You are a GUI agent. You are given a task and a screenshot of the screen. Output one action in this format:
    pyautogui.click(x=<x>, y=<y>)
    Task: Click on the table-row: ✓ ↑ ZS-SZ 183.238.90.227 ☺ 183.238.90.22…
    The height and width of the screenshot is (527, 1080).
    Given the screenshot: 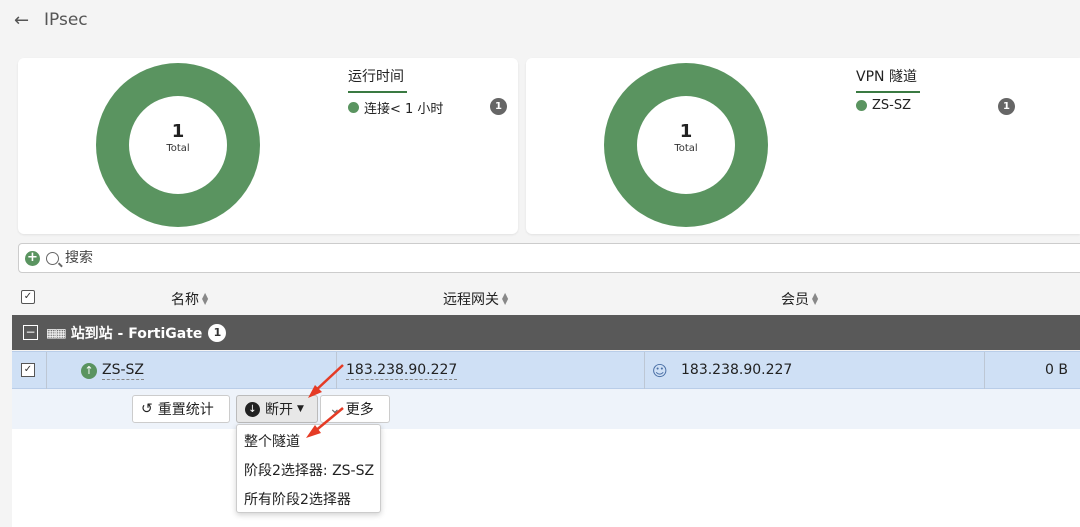 What is the action you would take?
    pyautogui.click(x=546, y=370)
    